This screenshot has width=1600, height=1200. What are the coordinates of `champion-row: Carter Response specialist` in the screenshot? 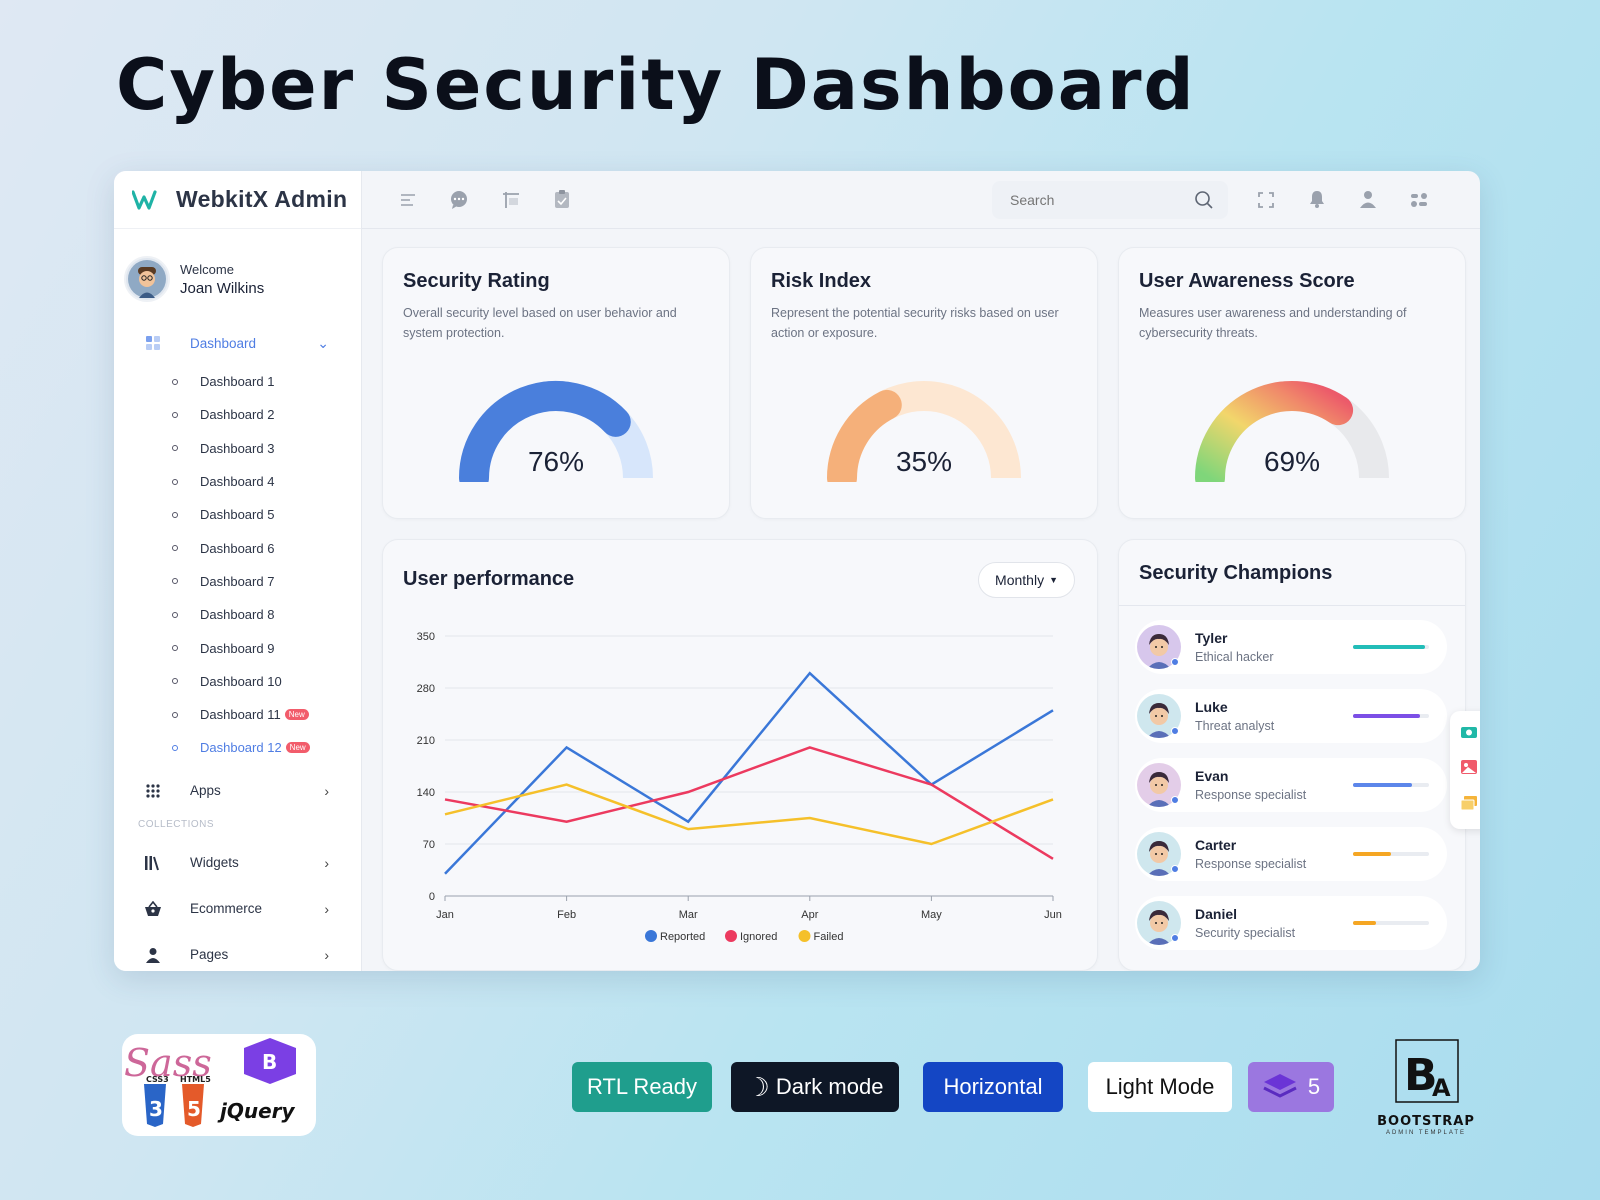 It's located at (1291, 854).